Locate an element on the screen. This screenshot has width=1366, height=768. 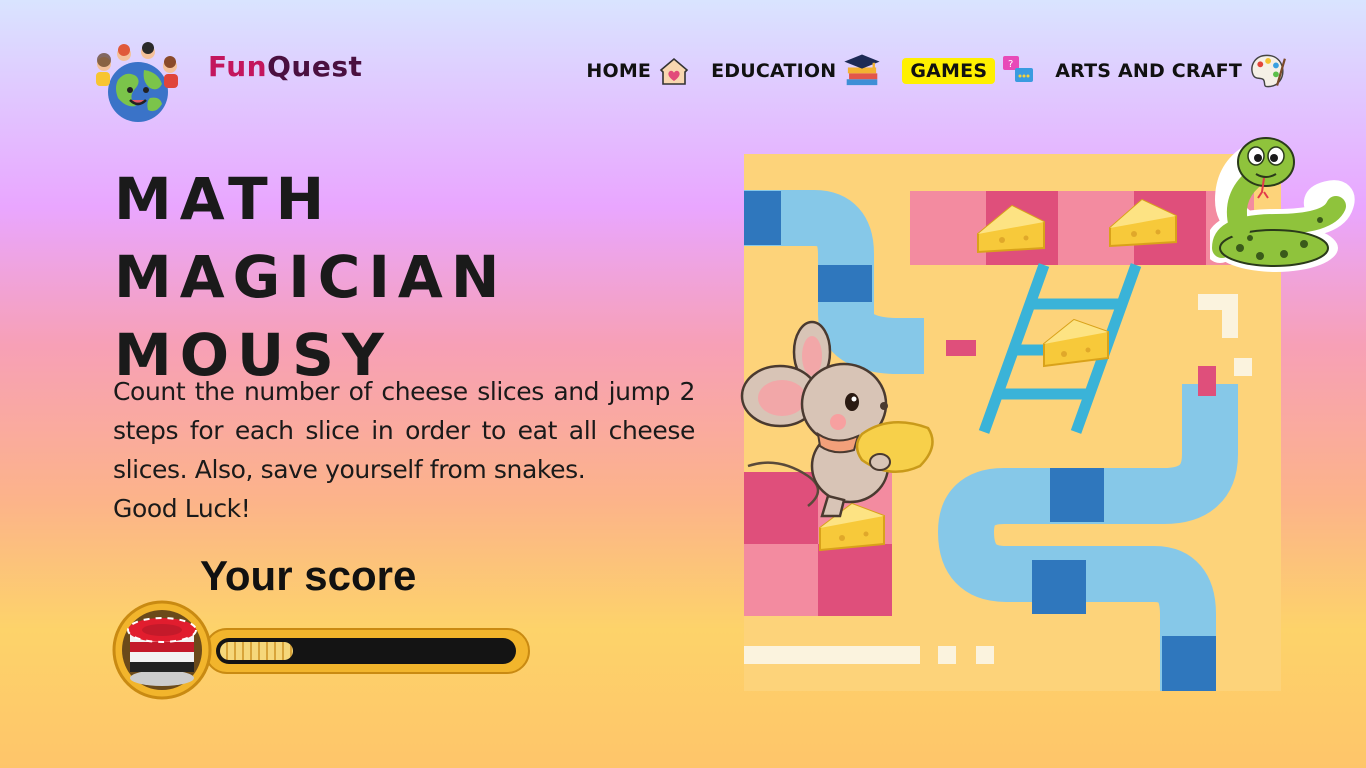
paint-palette-icon is located at coordinates (1268, 71).